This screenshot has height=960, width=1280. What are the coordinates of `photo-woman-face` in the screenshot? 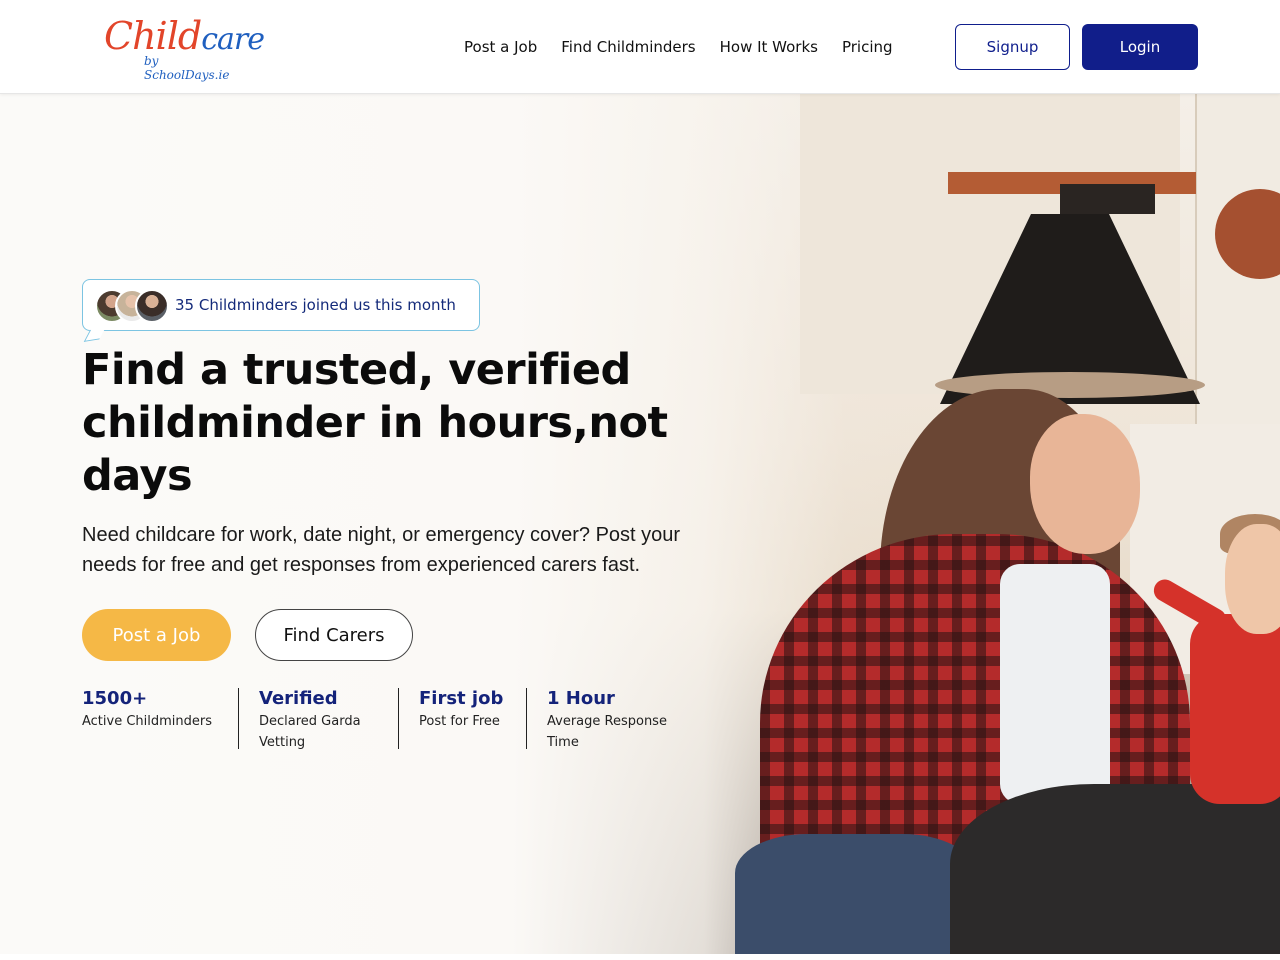 It's located at (1085, 484).